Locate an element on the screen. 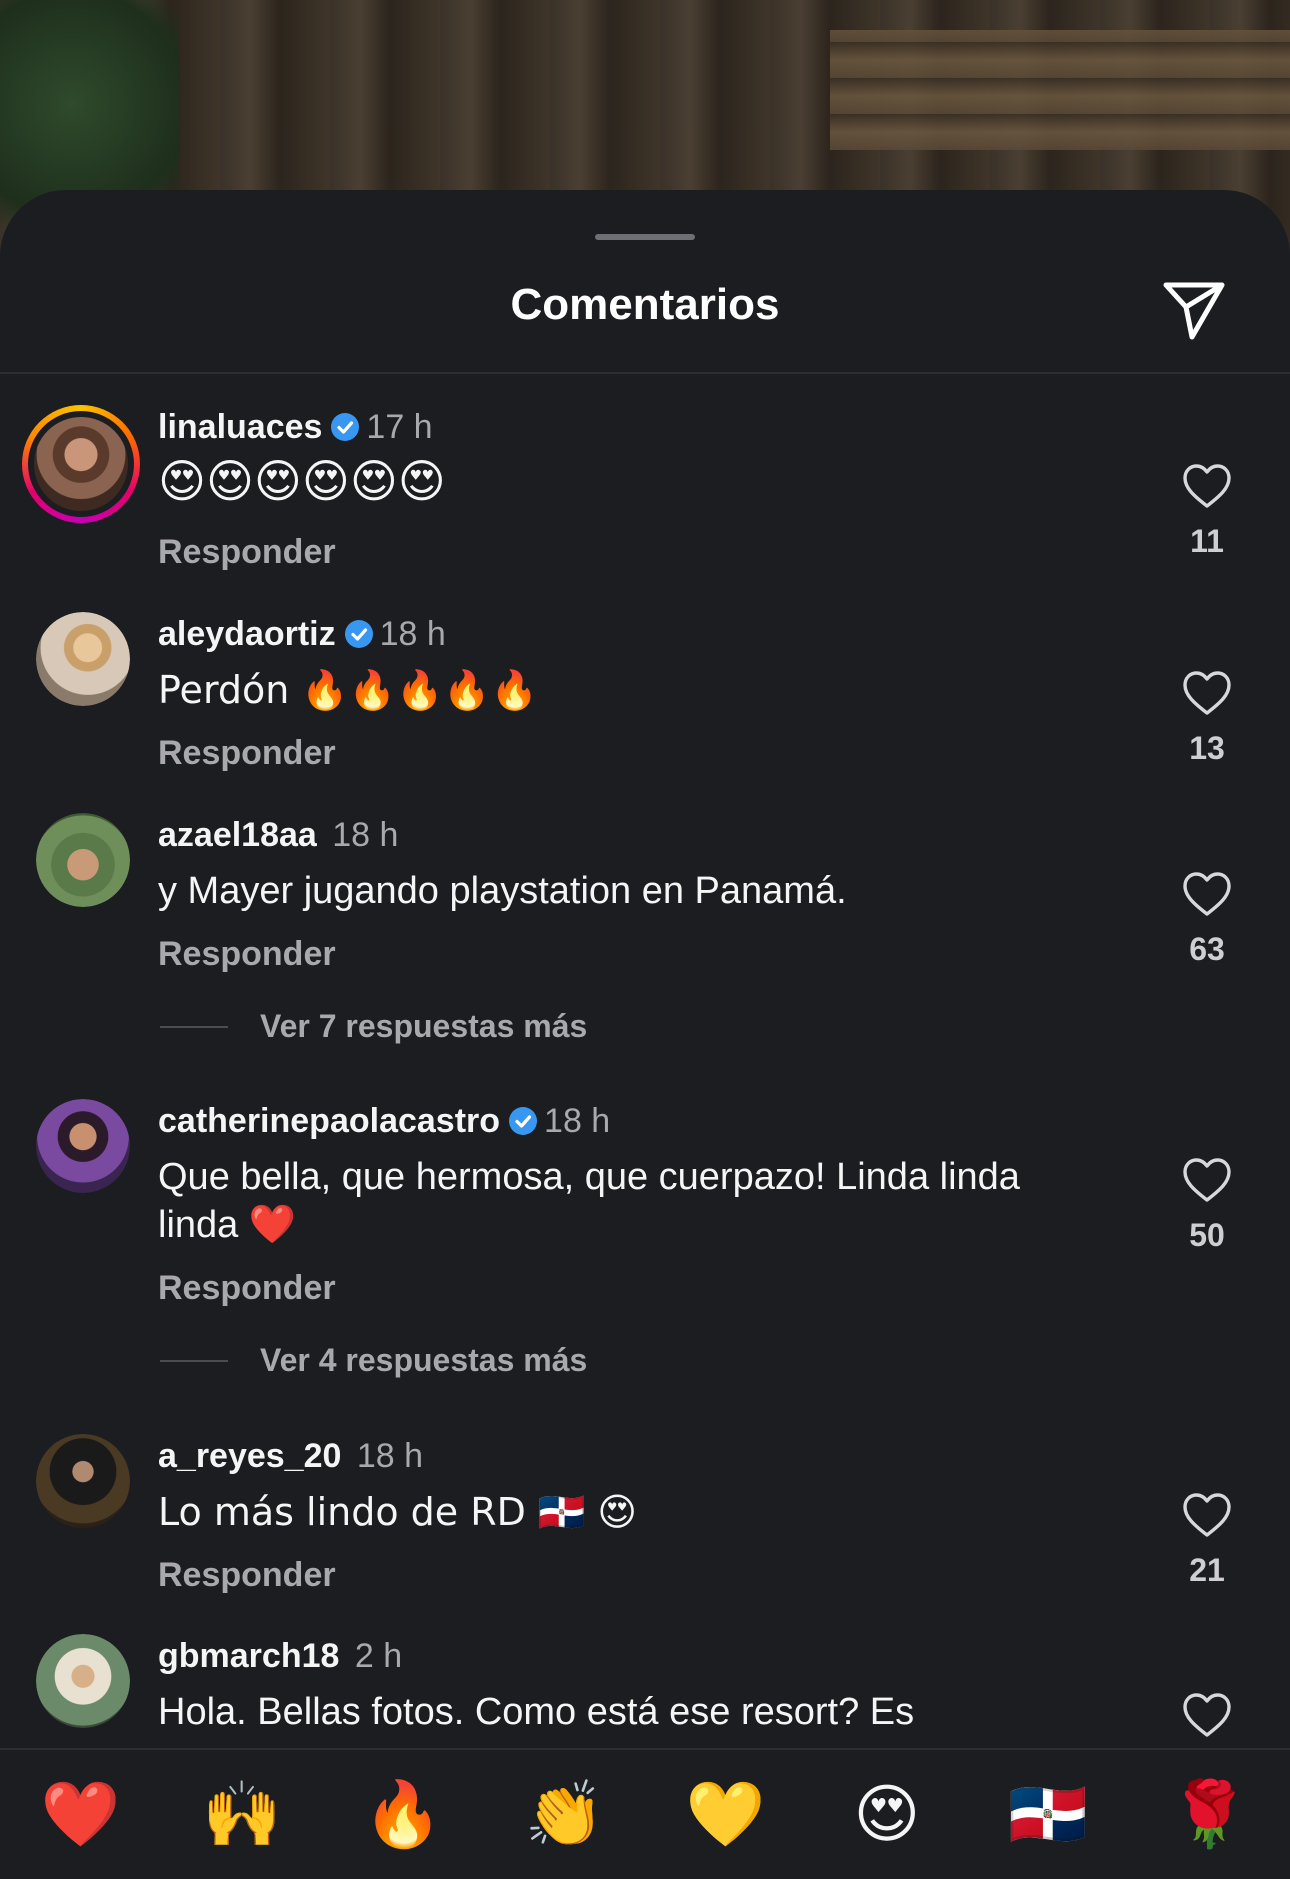  view-more-replies-label: Ver 7 respuestas más is located at coordinates (424, 1026).